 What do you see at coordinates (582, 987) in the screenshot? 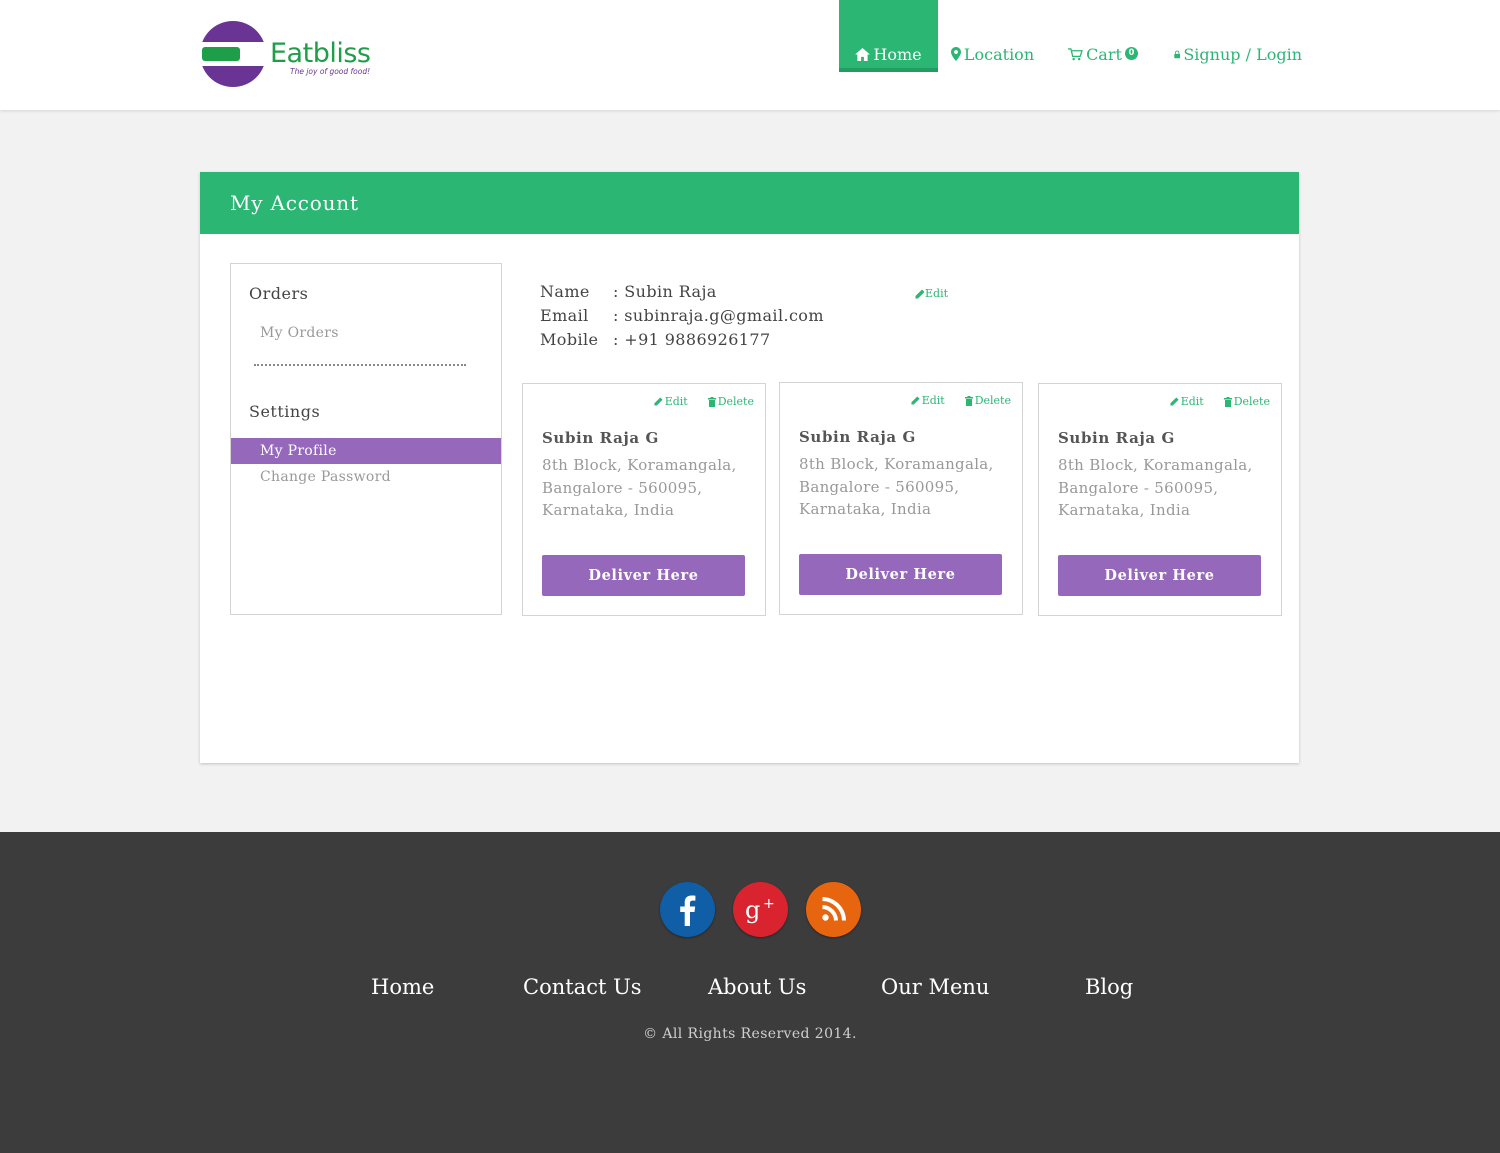
I see `footer-link-contact: Contact Us` at bounding box center [582, 987].